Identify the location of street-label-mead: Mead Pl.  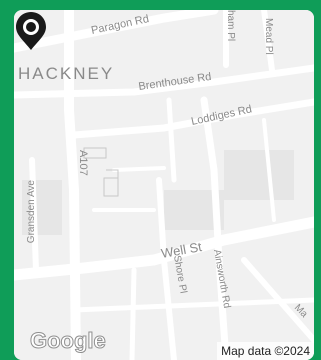
(268, 36).